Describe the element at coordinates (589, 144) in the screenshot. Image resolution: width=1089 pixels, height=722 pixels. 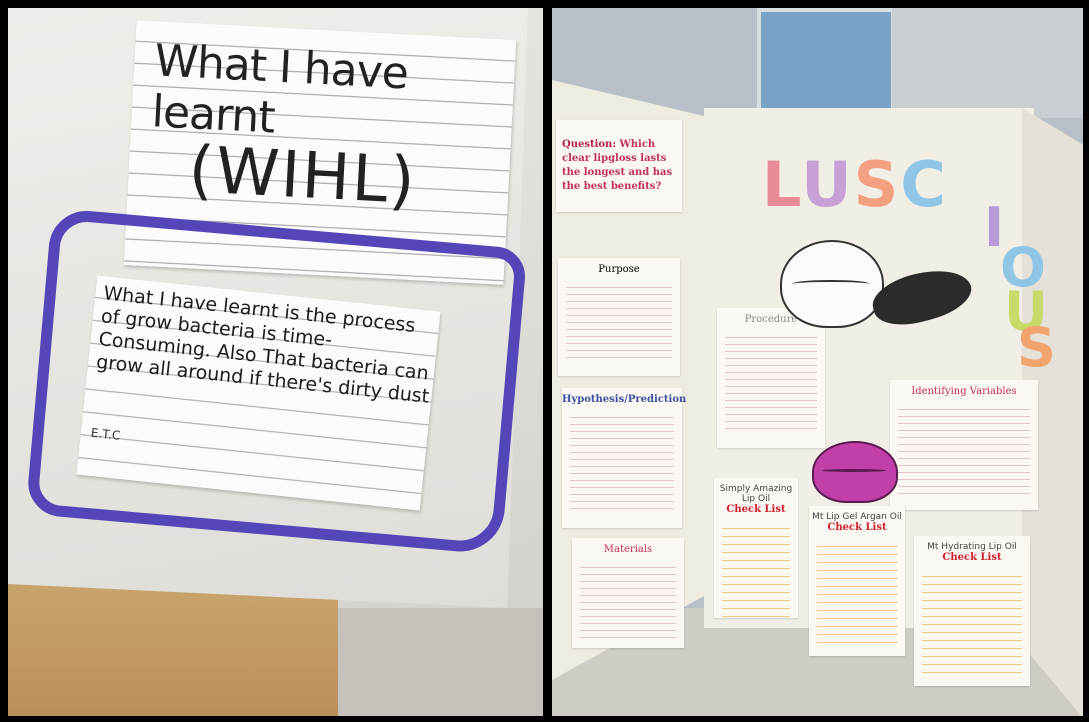
I see `question-prefix: Question:` at that location.